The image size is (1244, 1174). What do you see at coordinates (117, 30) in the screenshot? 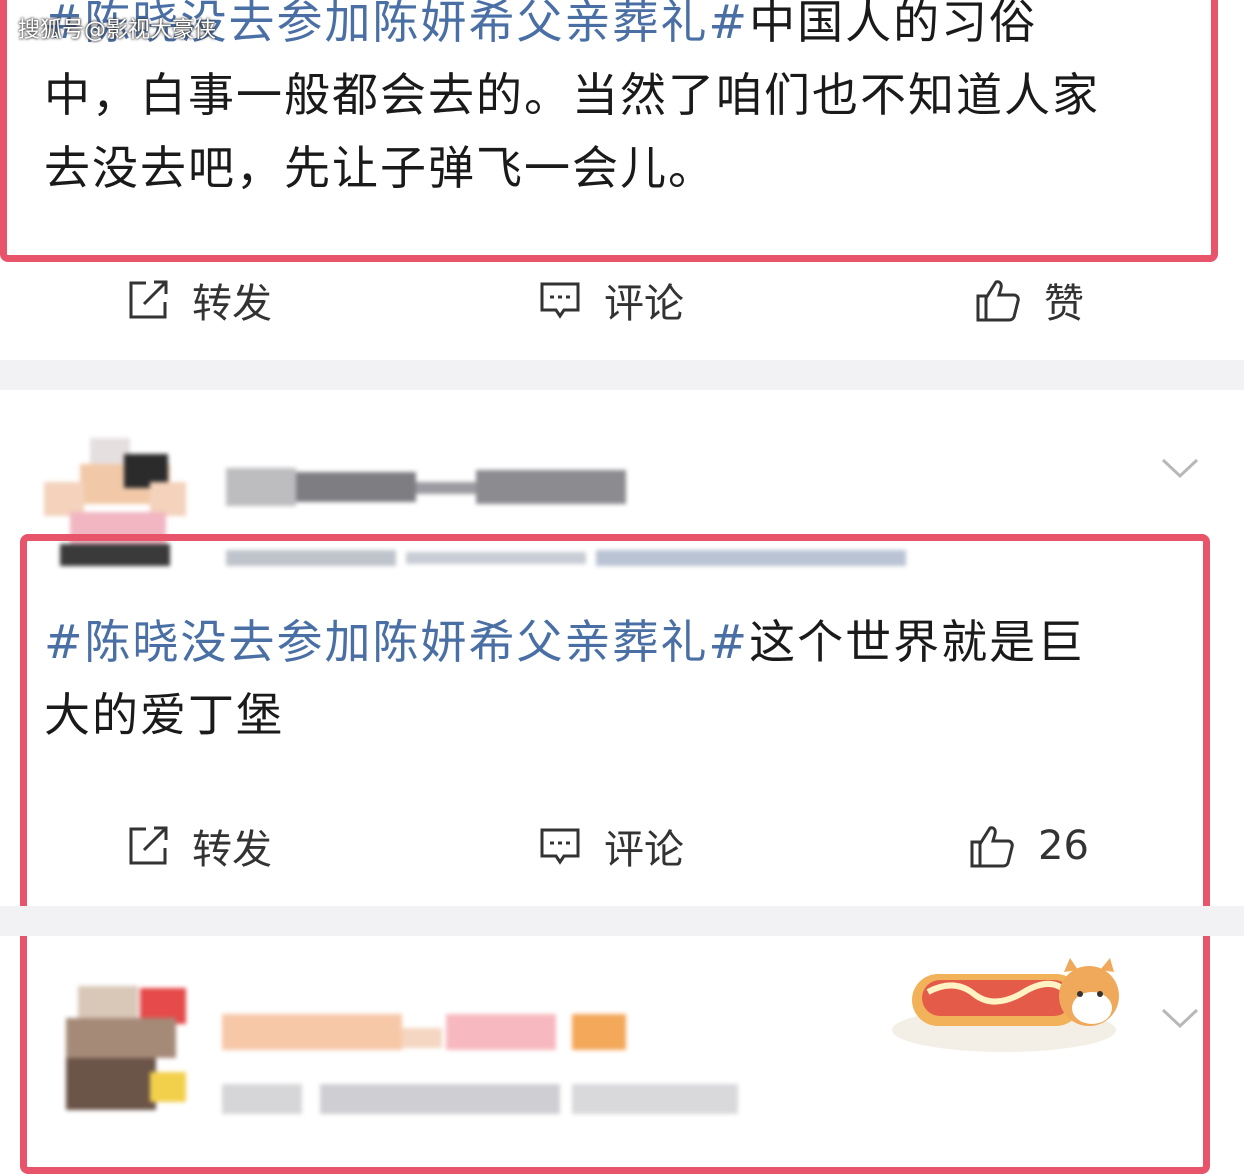
I see `watermark: 搜狐号@影视大豪侠` at bounding box center [117, 30].